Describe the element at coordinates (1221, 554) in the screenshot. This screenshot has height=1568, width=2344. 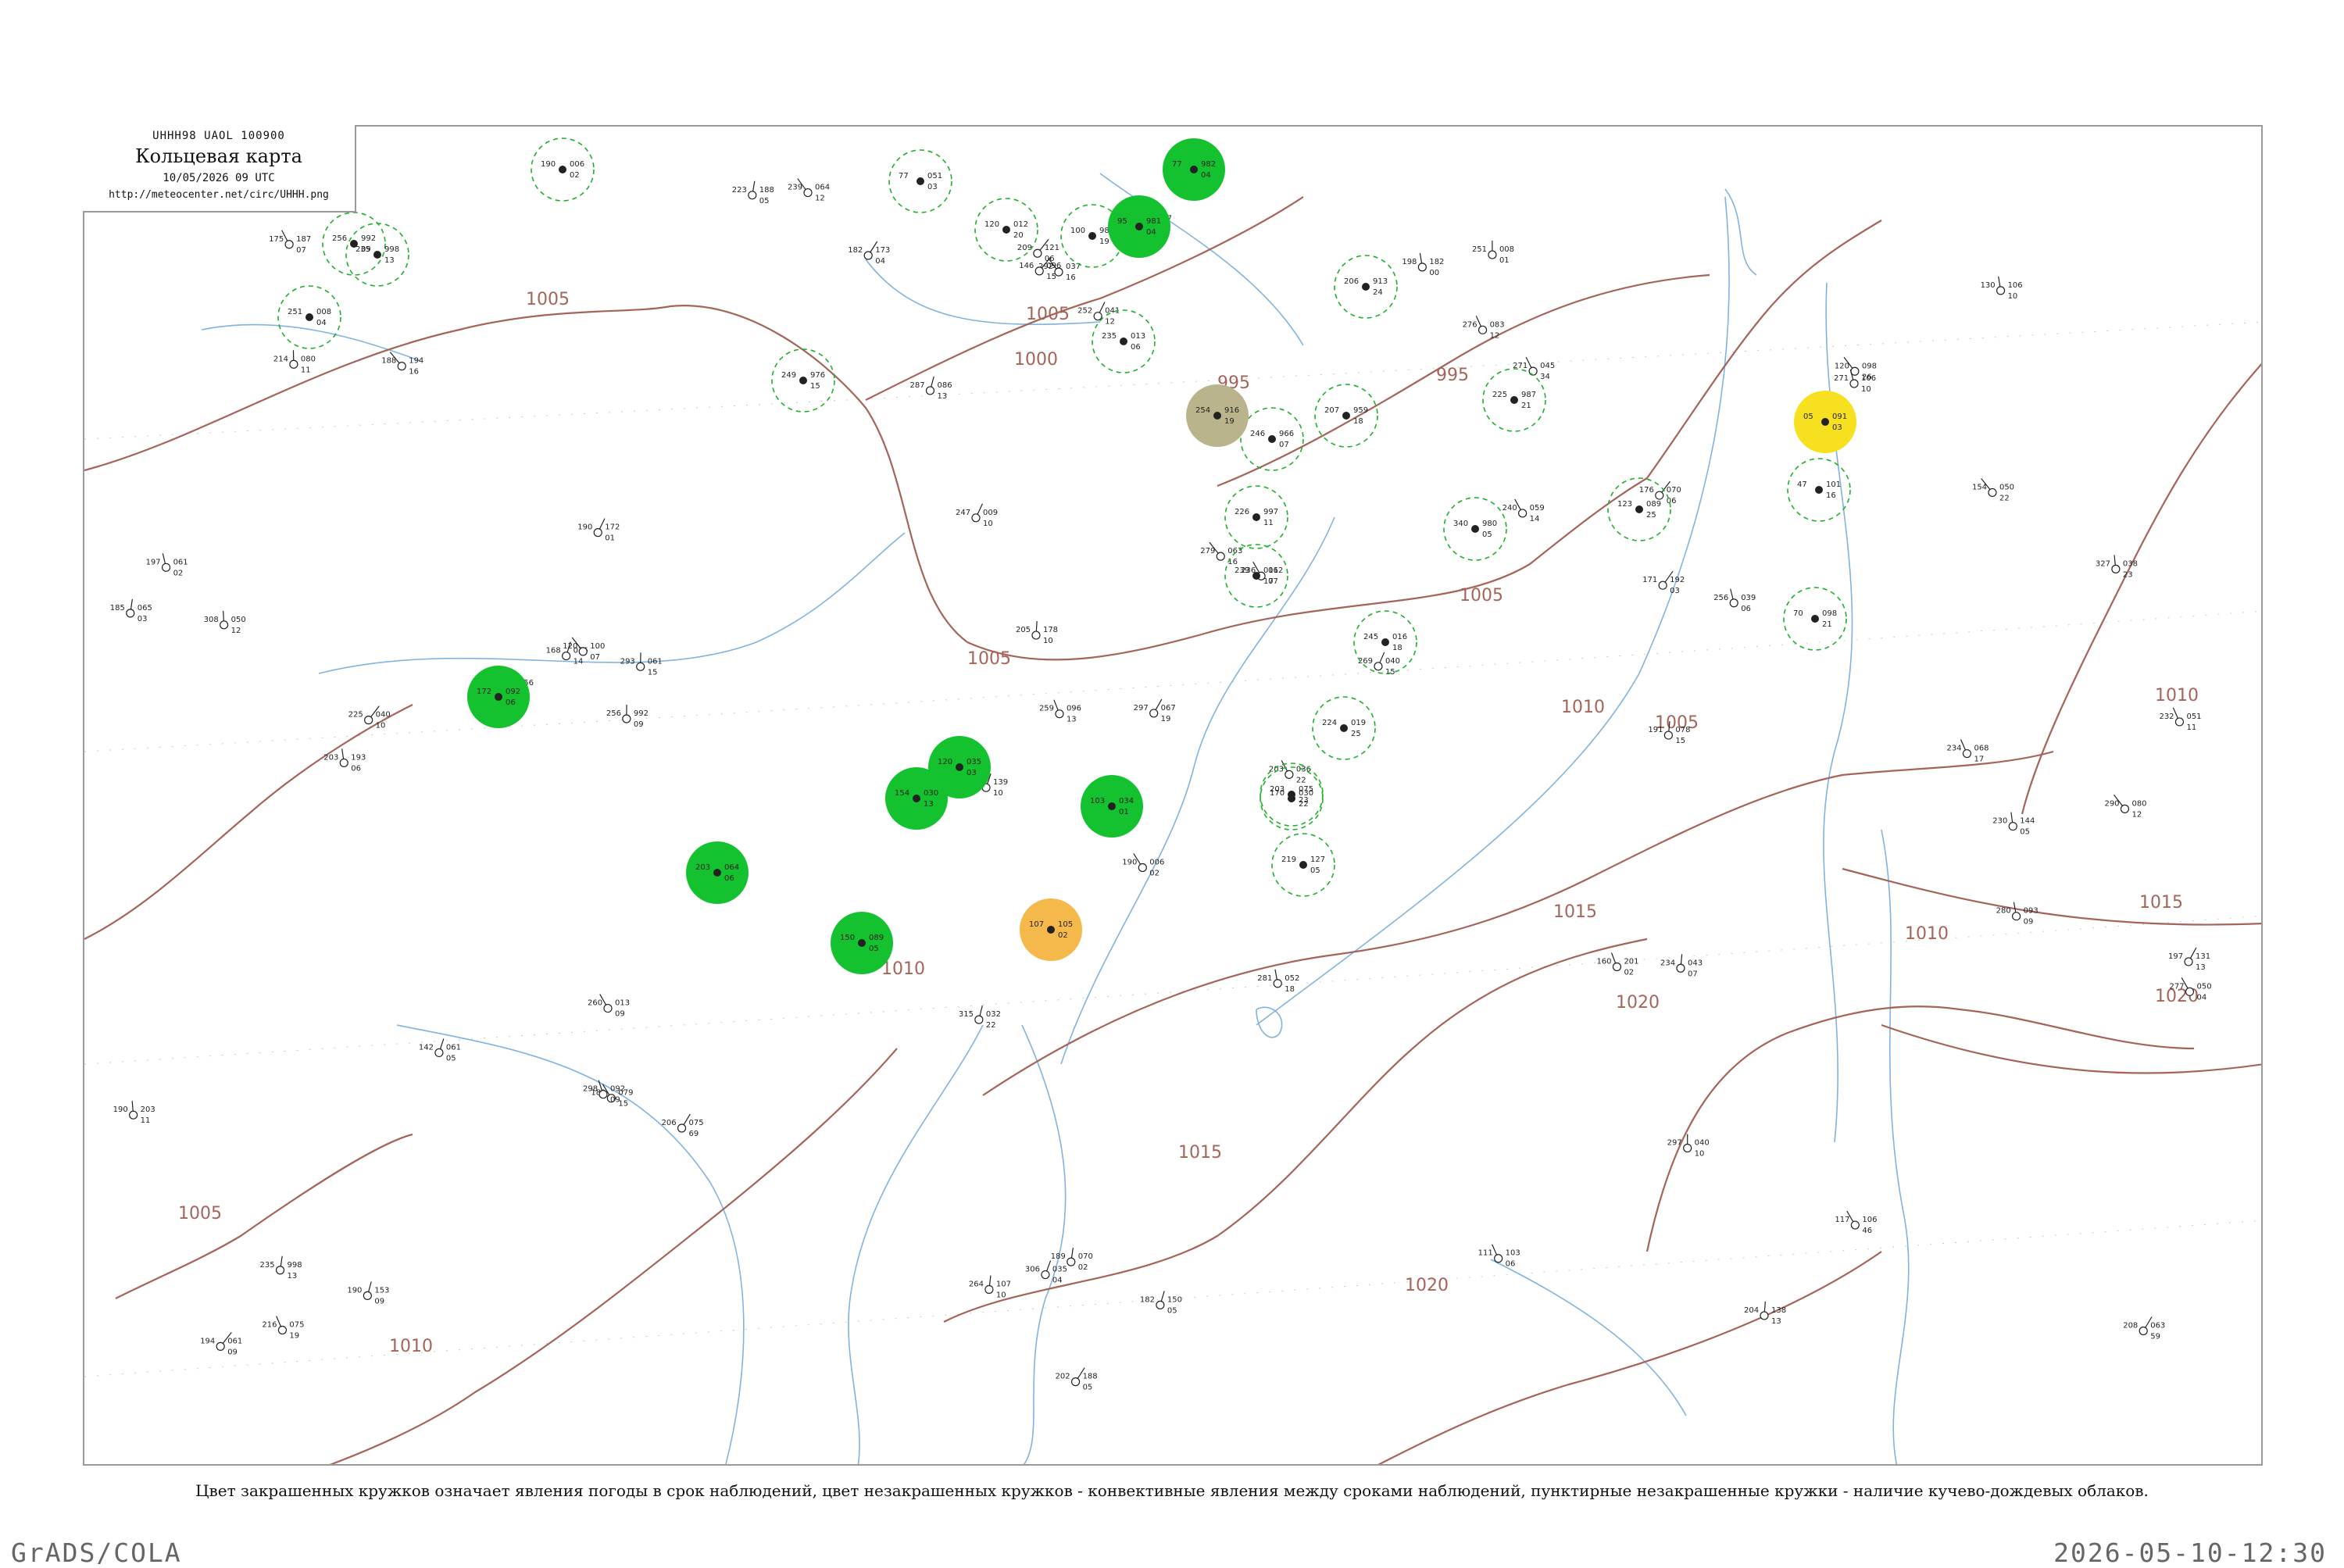
I see `station-plot: 27906316` at that location.